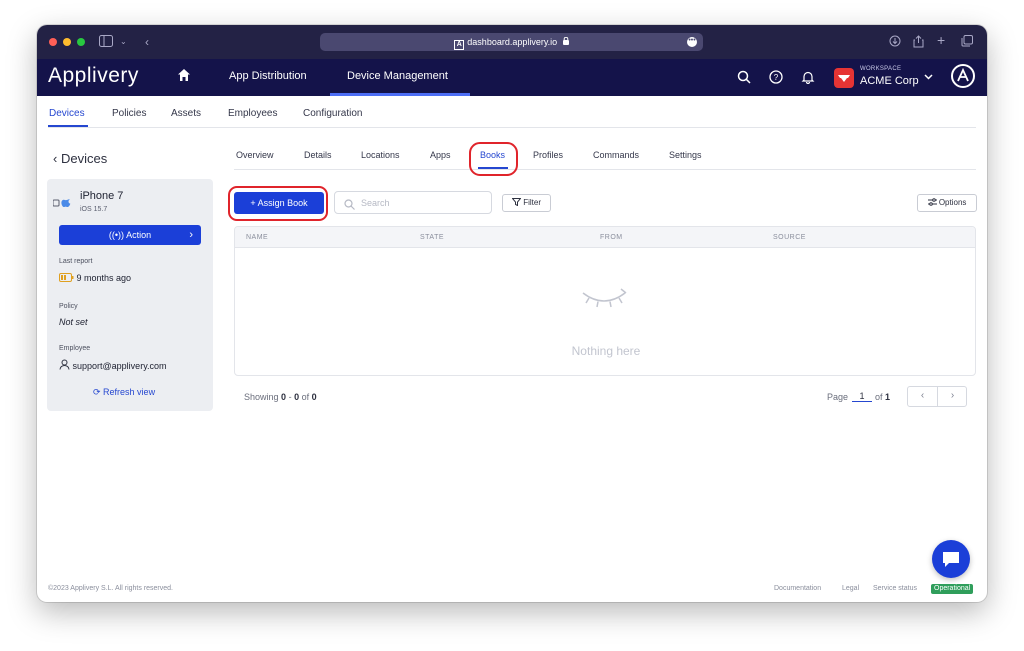  I want to click on action-label: Action, so click(139, 235).